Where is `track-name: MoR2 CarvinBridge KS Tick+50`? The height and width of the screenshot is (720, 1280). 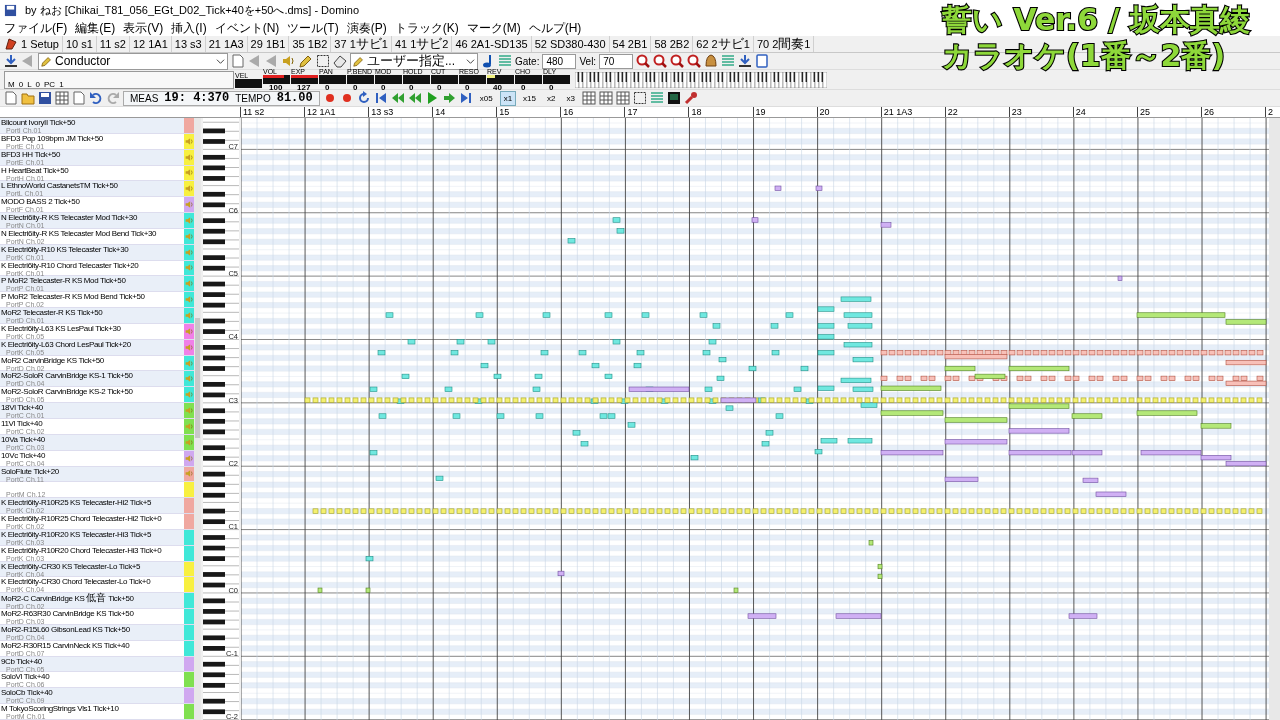 track-name: MoR2 CarvinBridge KS Tick+50 is located at coordinates (92, 360).